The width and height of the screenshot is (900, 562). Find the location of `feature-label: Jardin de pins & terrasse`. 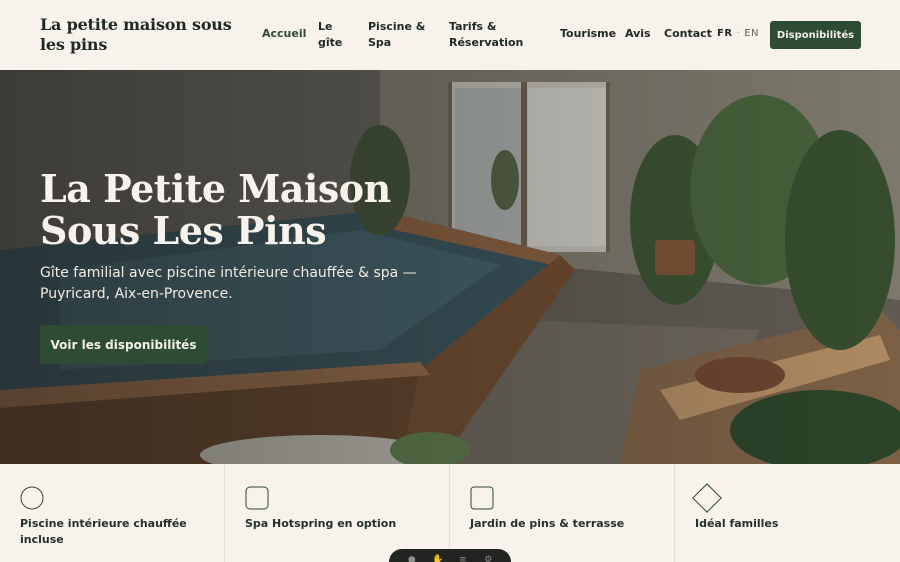

feature-label: Jardin de pins & terrasse is located at coordinates (547, 523).